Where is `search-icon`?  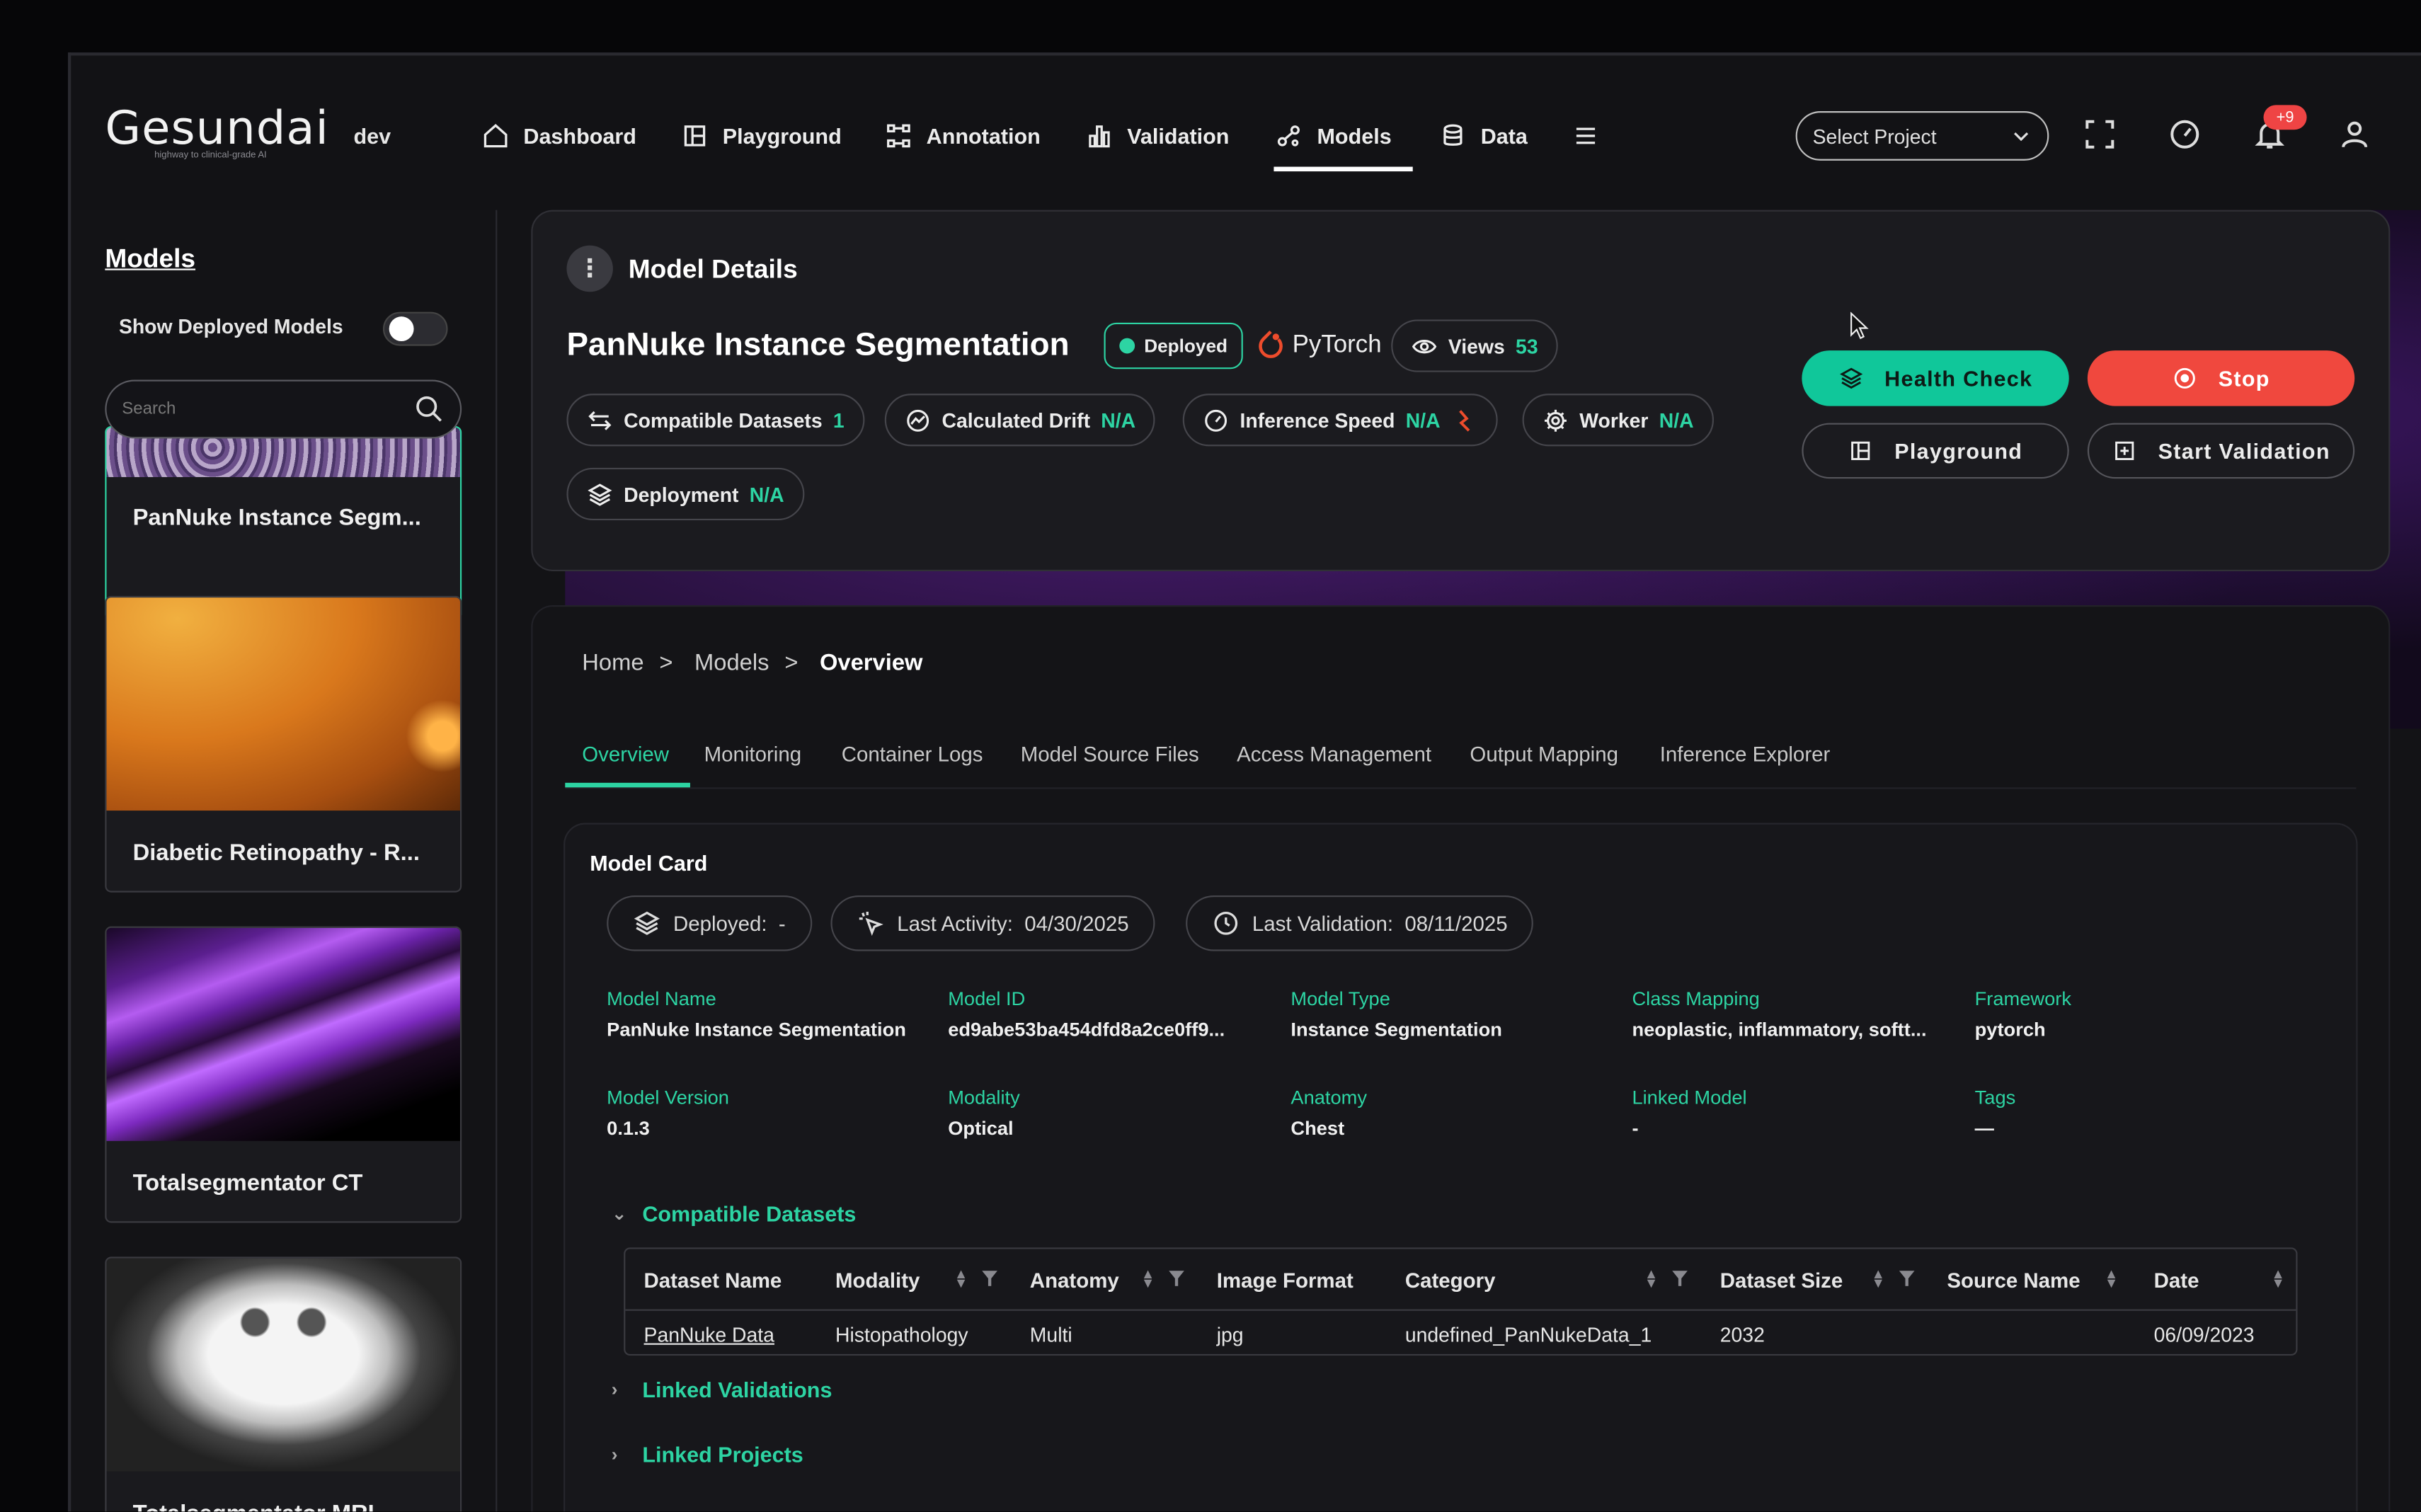 search-icon is located at coordinates (430, 409).